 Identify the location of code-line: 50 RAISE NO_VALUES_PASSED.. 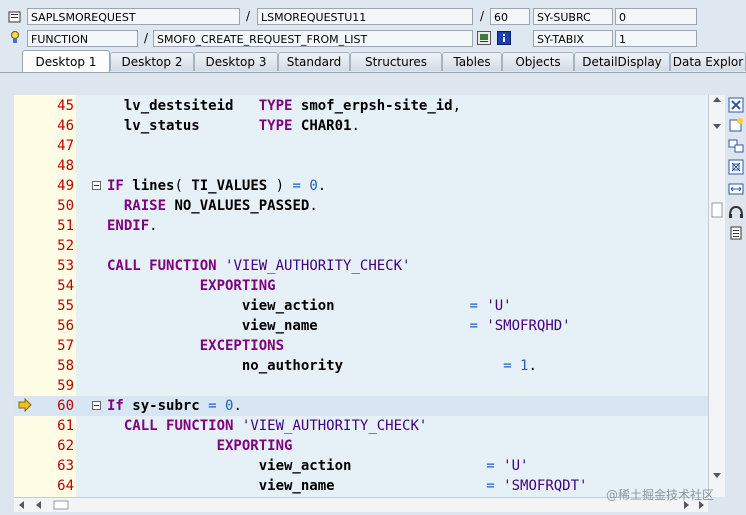
(361, 206).